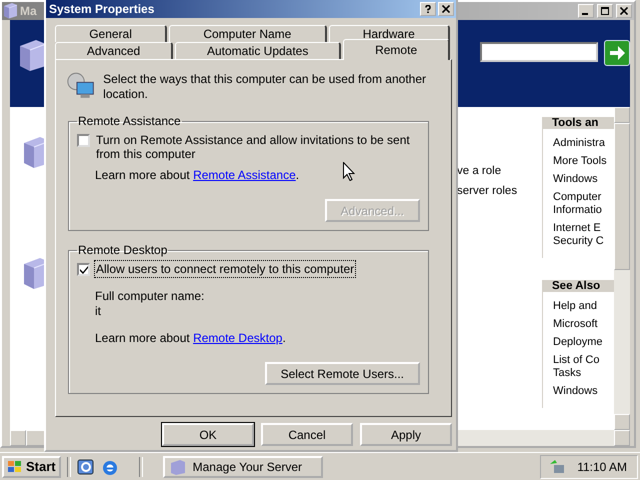  Describe the element at coordinates (242, 467) in the screenshot. I see `taskbar-button: Manage Your Server` at that location.